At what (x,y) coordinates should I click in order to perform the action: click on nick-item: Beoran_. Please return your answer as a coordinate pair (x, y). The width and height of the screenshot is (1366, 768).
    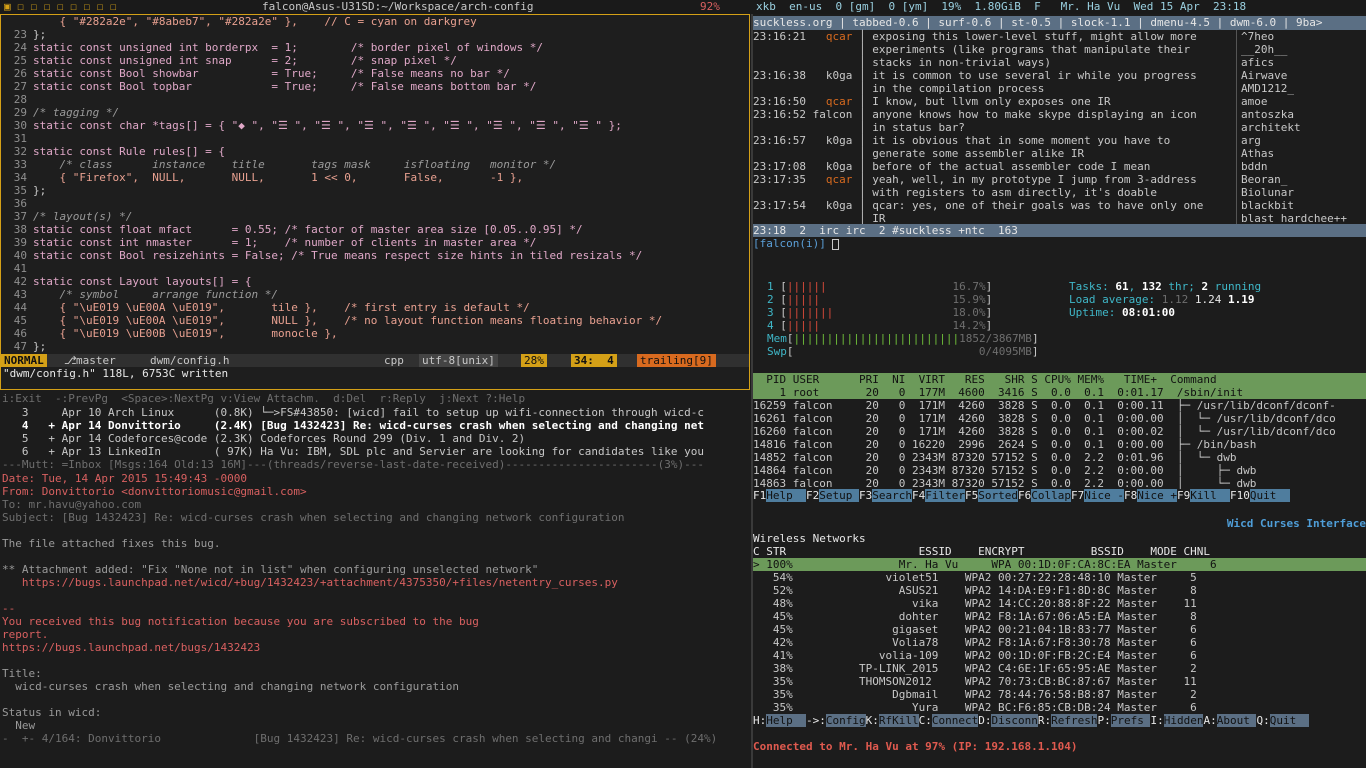
    Looking at the image, I should click on (1301, 179).